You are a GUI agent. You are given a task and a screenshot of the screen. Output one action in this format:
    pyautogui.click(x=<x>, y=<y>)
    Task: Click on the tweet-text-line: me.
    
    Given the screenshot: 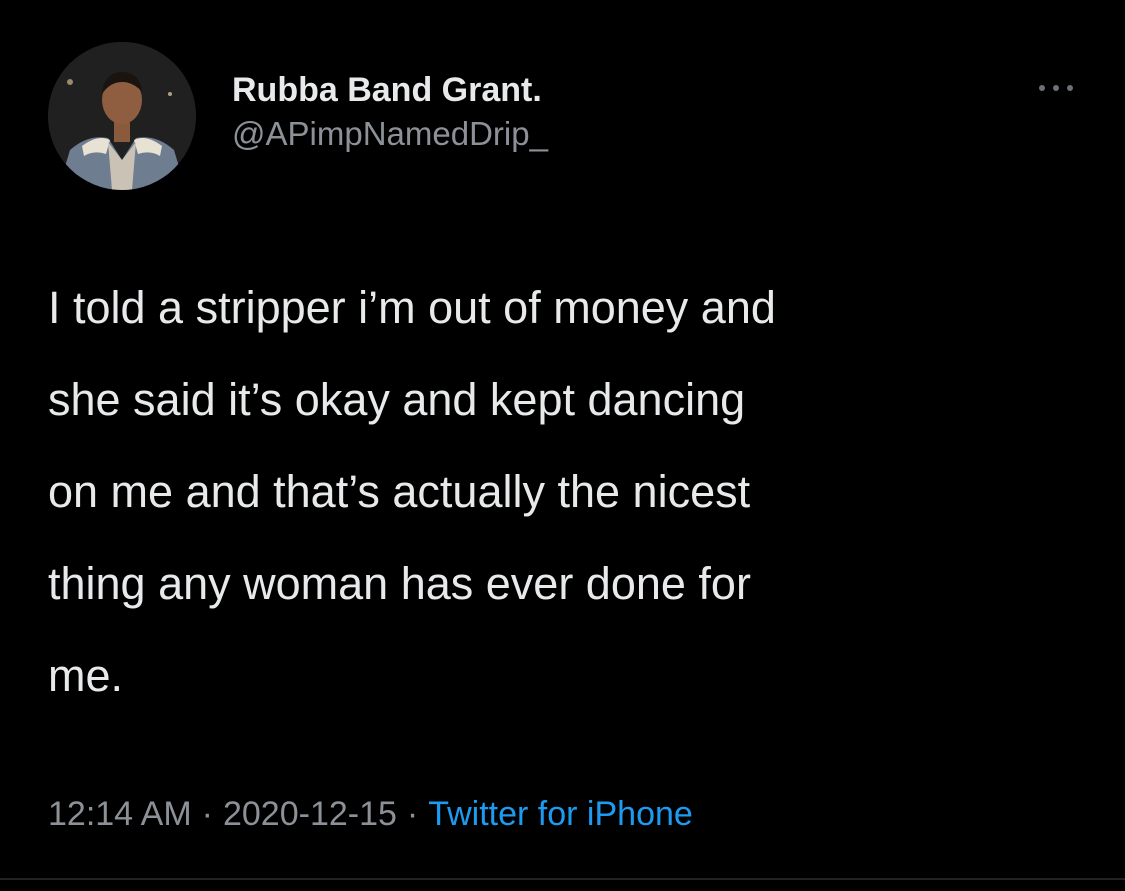 What is the action you would take?
    pyautogui.click(x=86, y=675)
    